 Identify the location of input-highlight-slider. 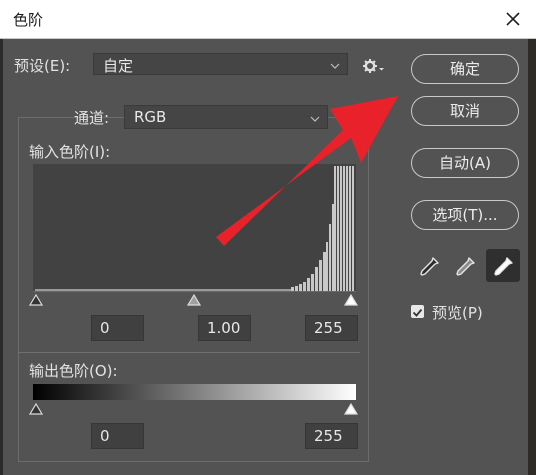
(351, 300).